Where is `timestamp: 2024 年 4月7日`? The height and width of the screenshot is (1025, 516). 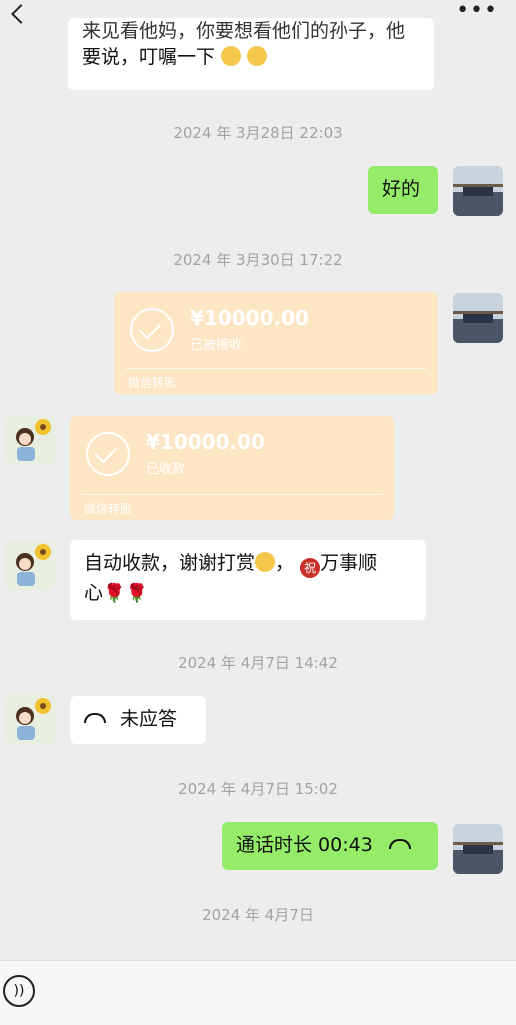
timestamp: 2024 年 4月7日 is located at coordinates (258, 915).